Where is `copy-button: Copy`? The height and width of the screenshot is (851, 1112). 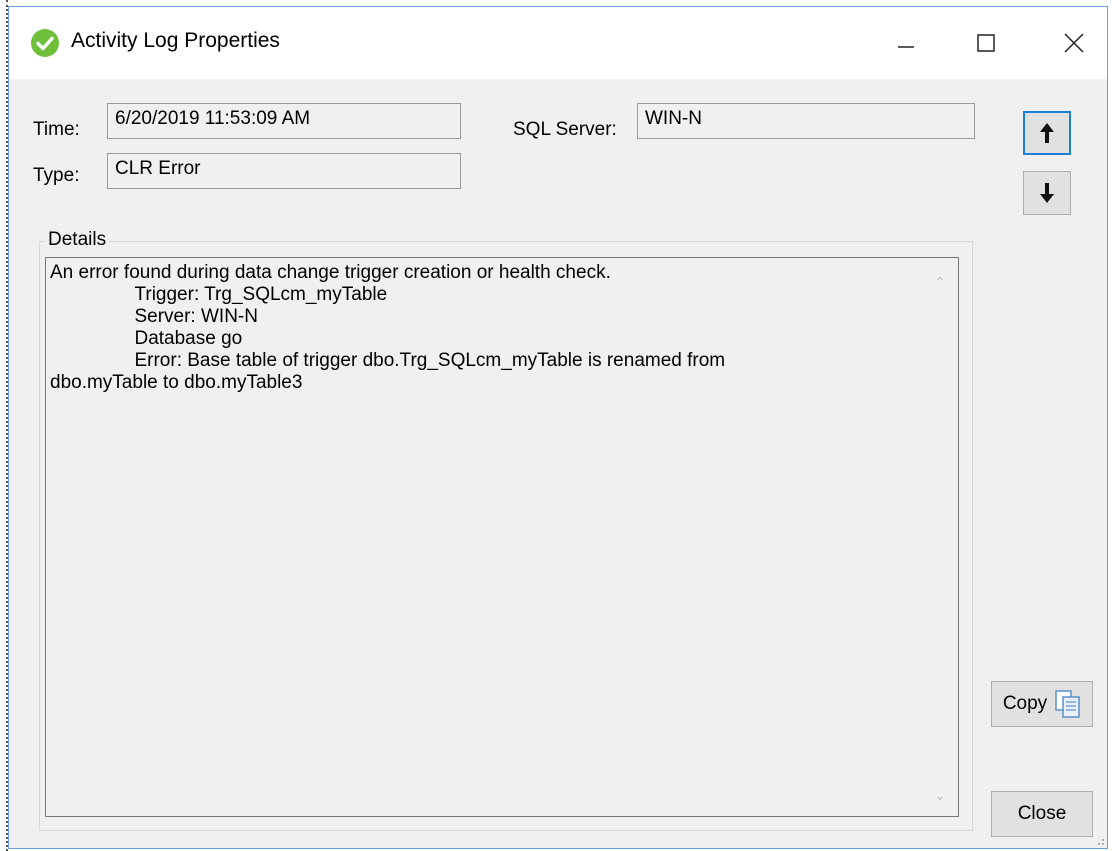 copy-button: Copy is located at coordinates (1042, 704).